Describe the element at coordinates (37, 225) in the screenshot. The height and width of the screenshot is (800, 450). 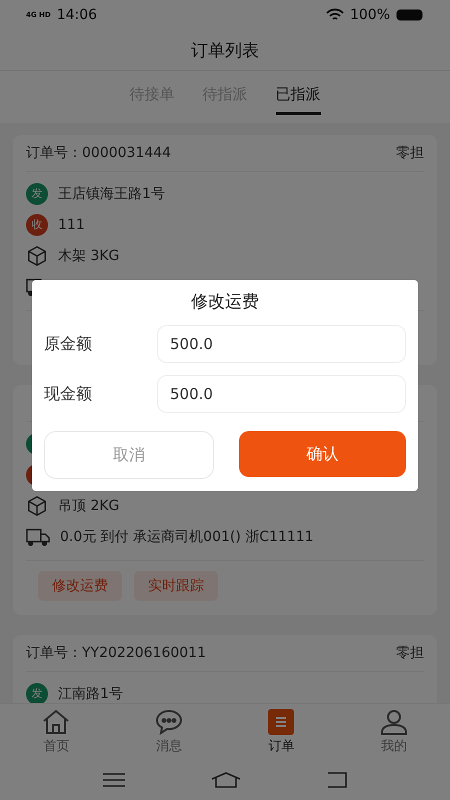
I see `receiver-badge: 收` at that location.